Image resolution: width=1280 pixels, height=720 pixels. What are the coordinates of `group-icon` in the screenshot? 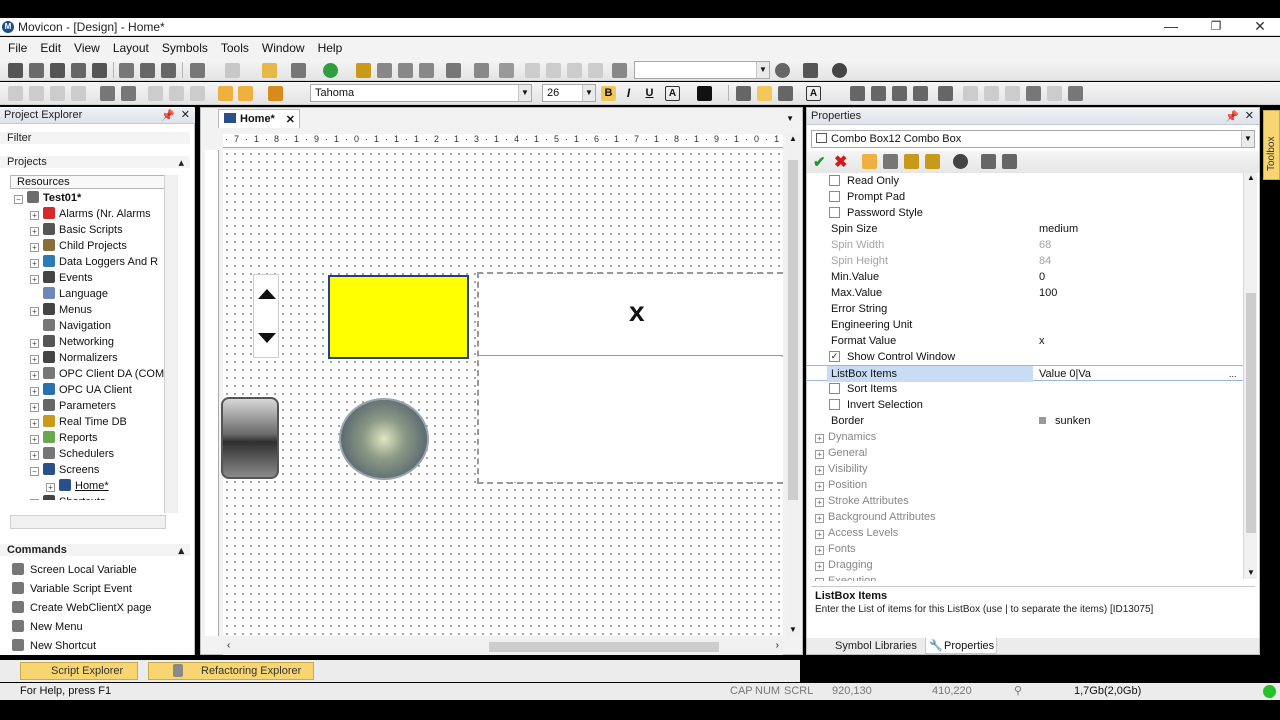 It's located at (107, 93).